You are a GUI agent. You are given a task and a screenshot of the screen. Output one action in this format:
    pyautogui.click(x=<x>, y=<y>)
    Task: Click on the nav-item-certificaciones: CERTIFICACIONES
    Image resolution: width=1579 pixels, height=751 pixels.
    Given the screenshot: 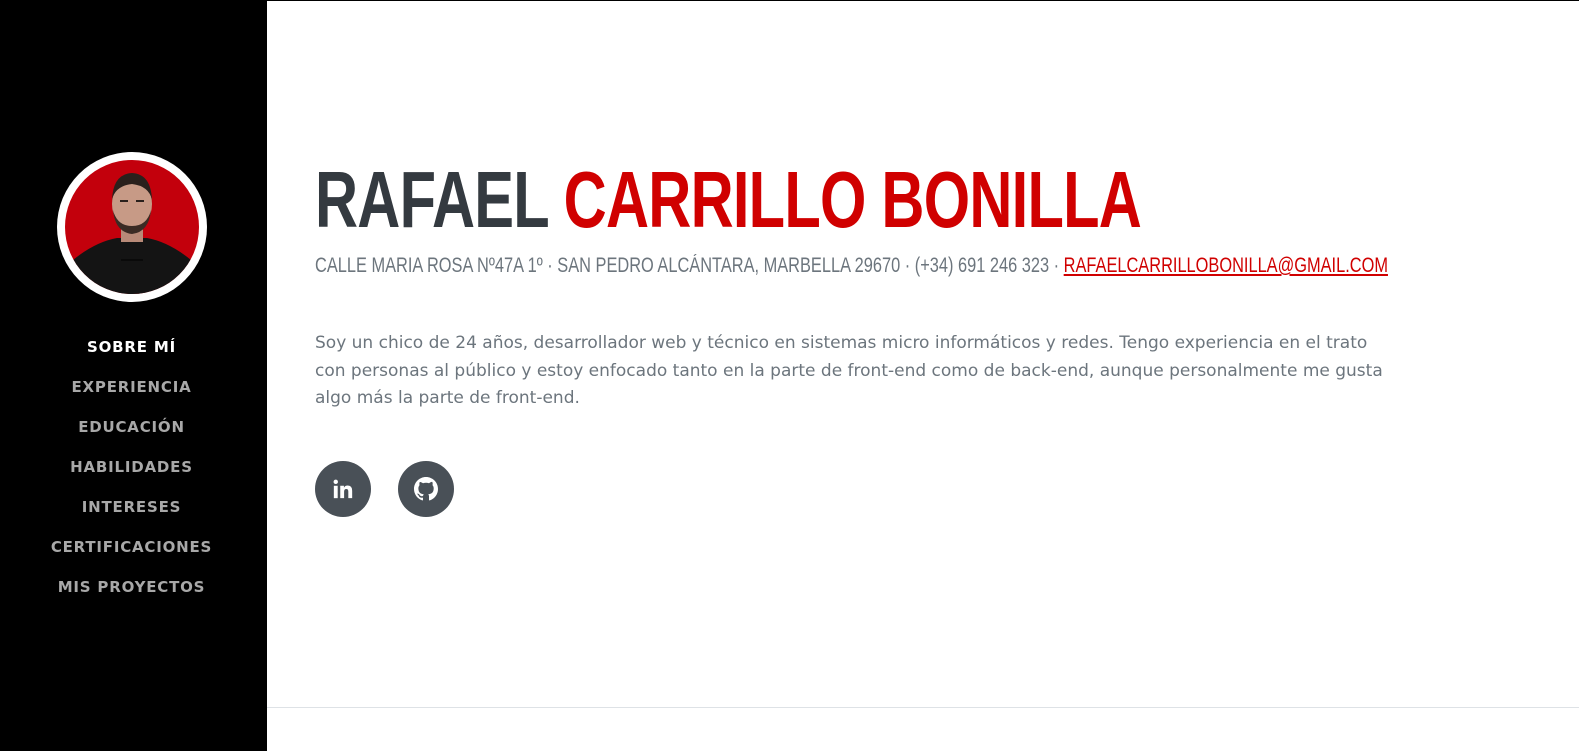 What is the action you would take?
    pyautogui.click(x=131, y=551)
    